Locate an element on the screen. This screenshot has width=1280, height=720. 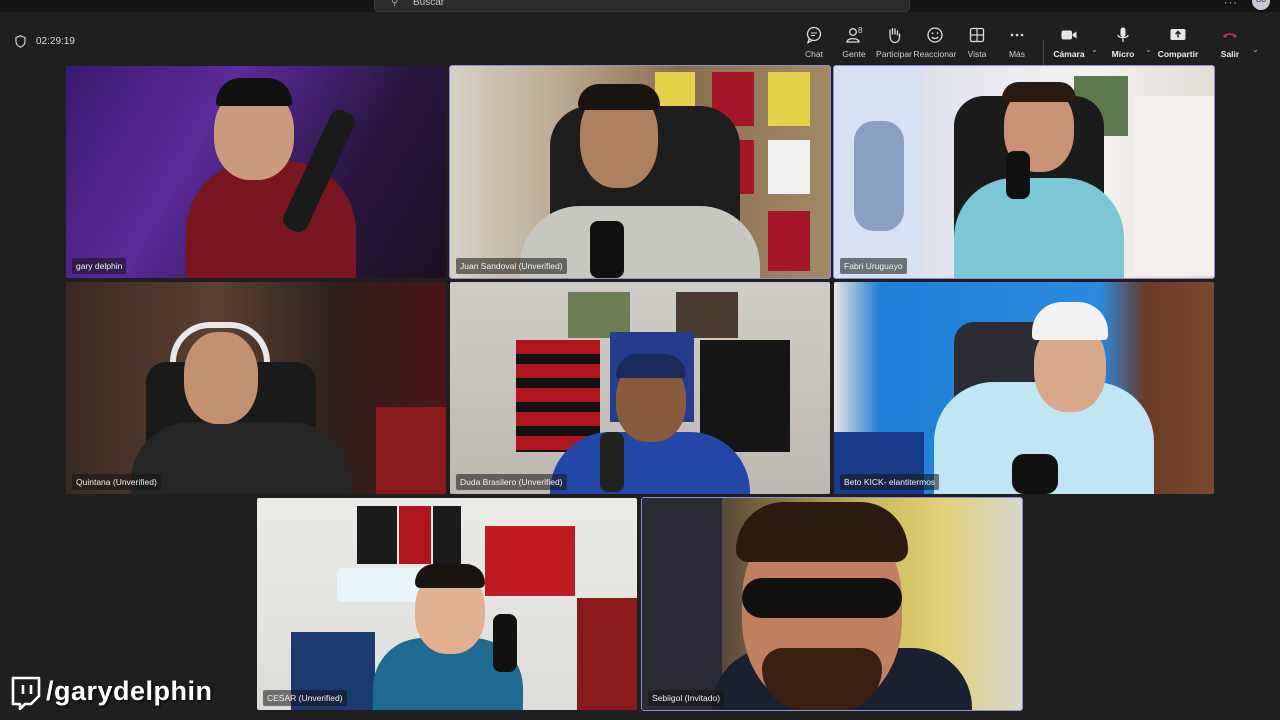
mic-label: Micro is located at coordinates (1123, 54).